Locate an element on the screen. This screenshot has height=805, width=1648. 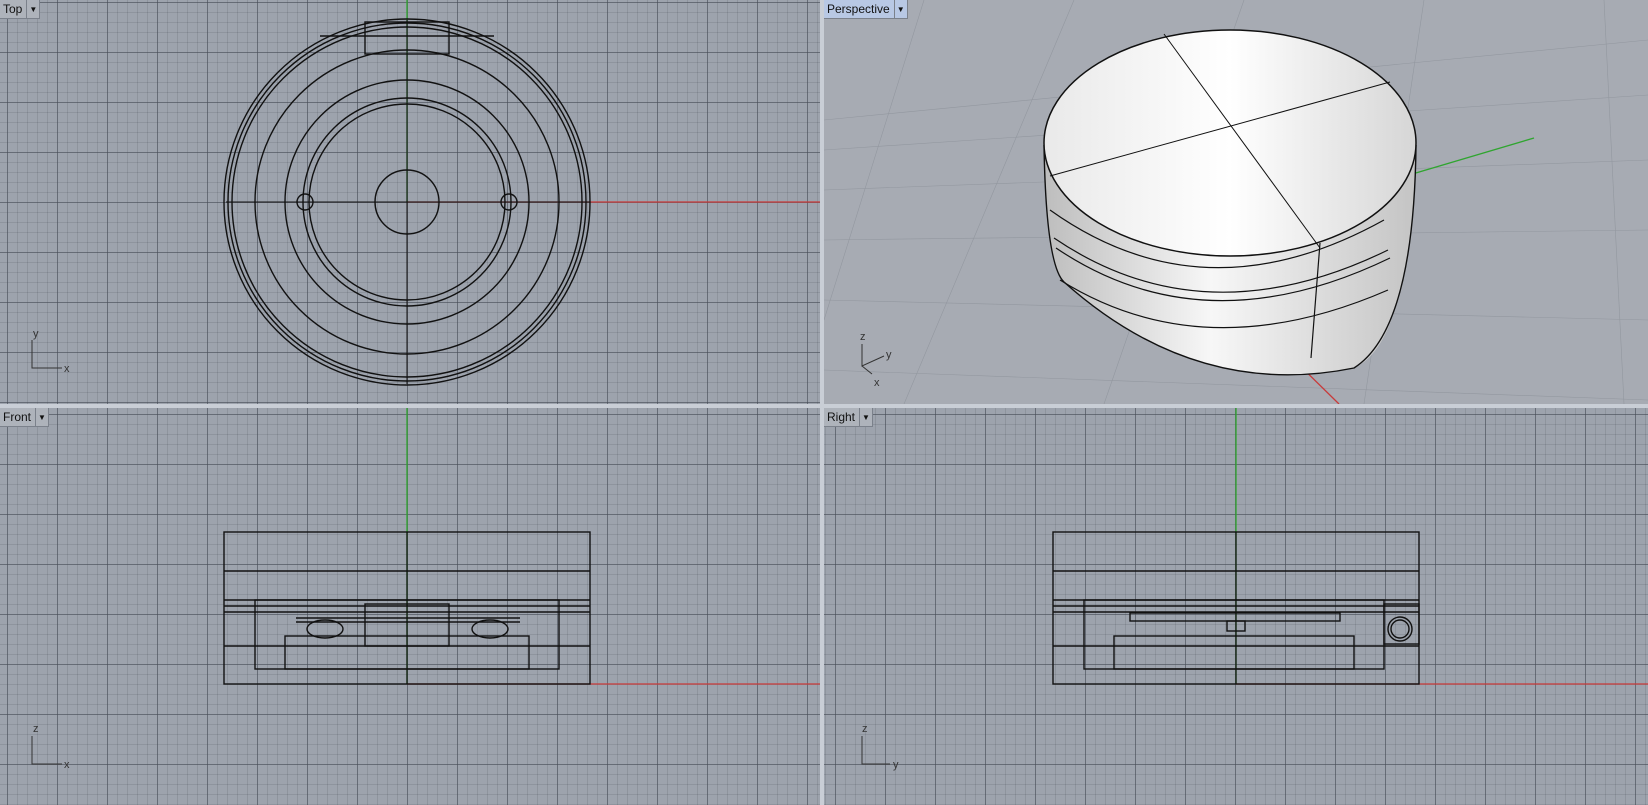
viewport-label-perspective: Perspective ▼ is located at coordinates (866, 9).